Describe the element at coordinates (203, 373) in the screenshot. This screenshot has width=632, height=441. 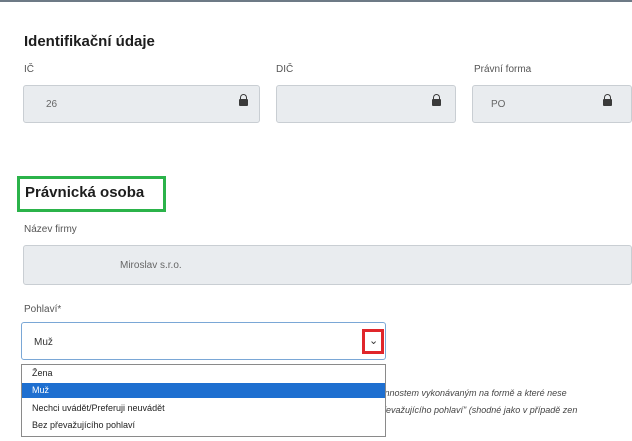
I see `gender-option-zena: Žena` at that location.